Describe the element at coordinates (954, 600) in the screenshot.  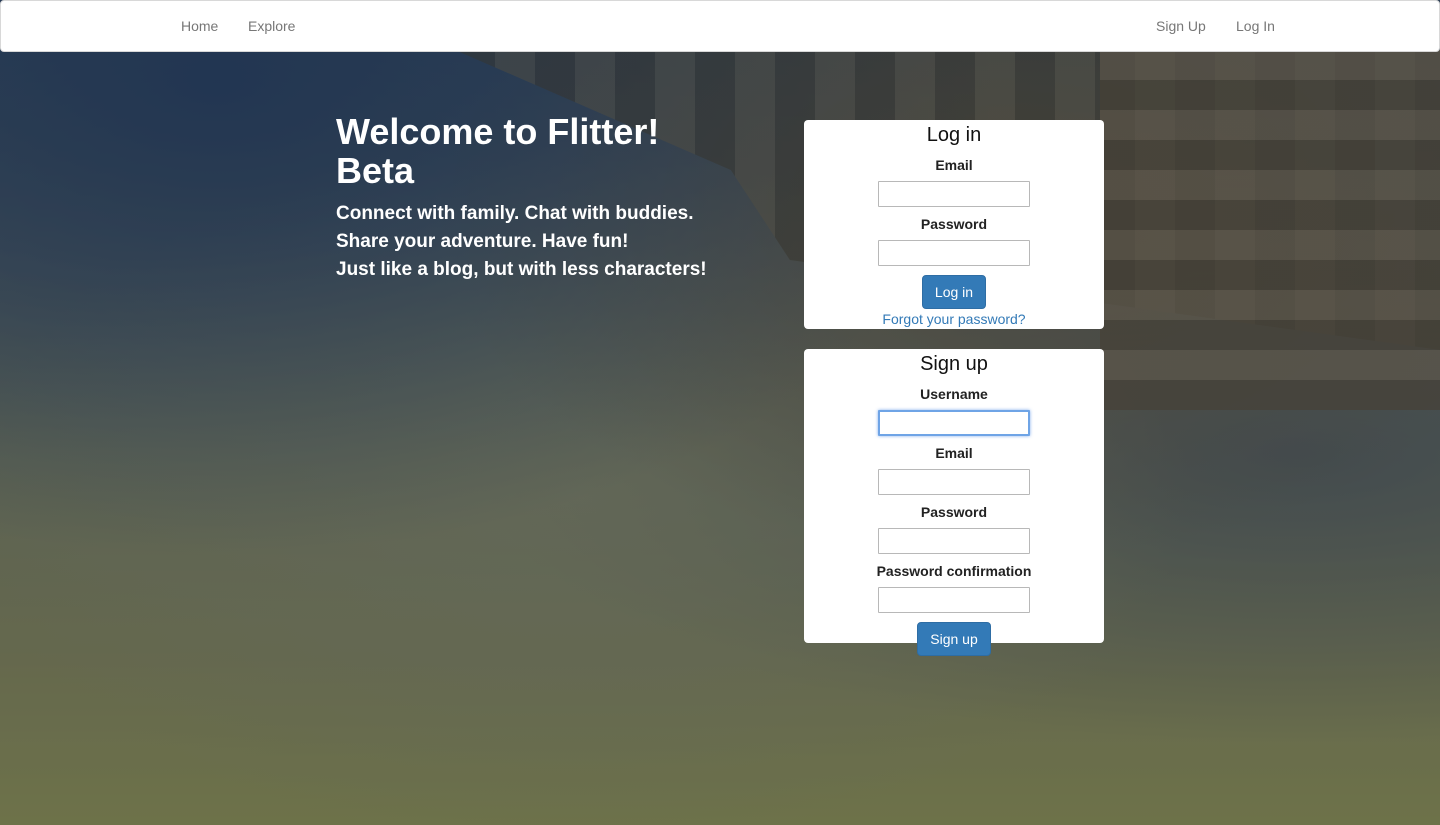
I see `signup-password-confirmation-input` at that location.